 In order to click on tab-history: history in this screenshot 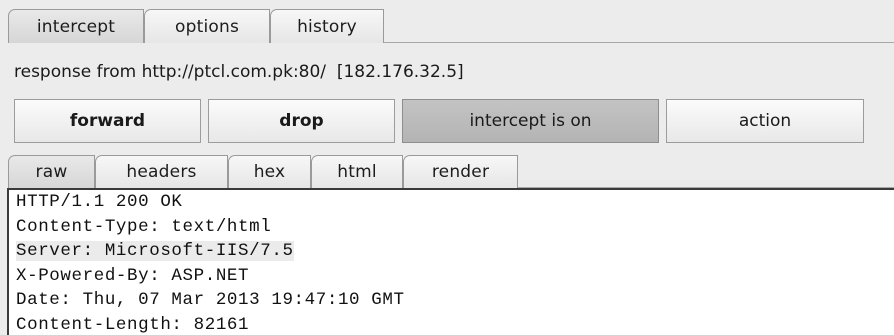, I will do `click(327, 26)`.